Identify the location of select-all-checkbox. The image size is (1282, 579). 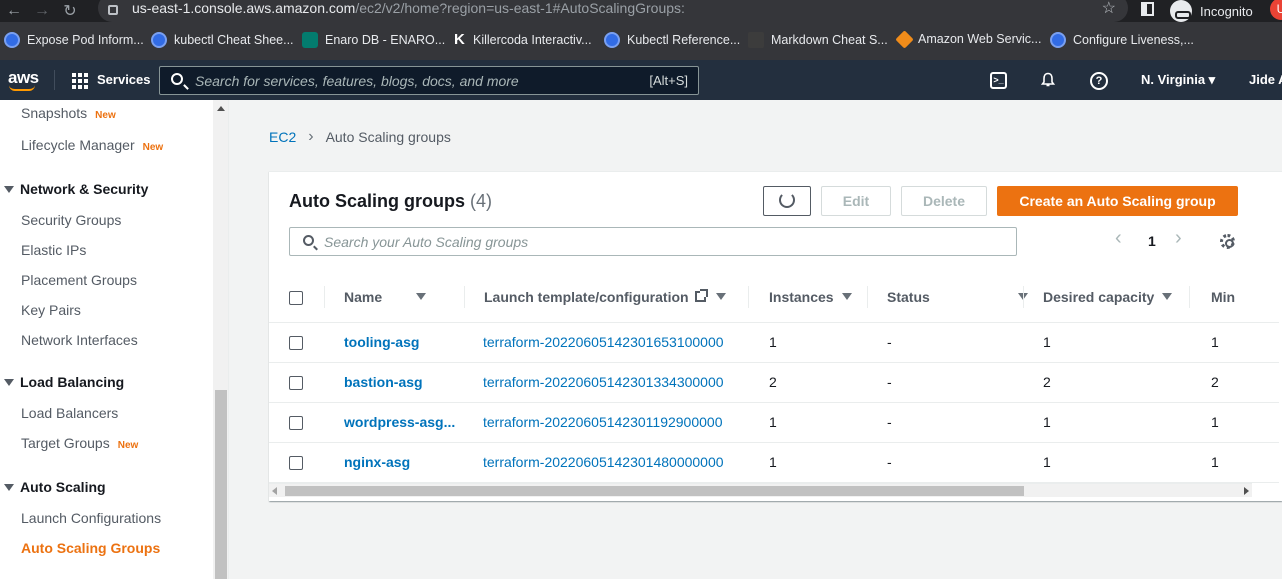
(296, 297).